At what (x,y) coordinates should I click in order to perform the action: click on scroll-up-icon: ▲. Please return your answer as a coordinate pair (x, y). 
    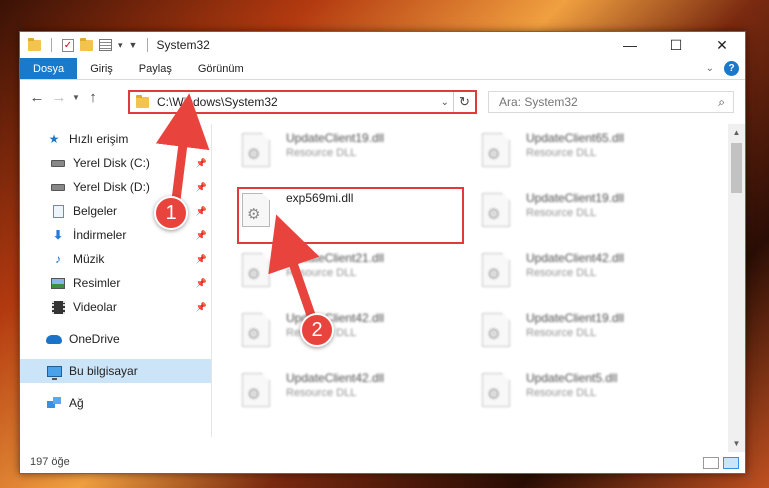
    Looking at the image, I should click on (736, 132).